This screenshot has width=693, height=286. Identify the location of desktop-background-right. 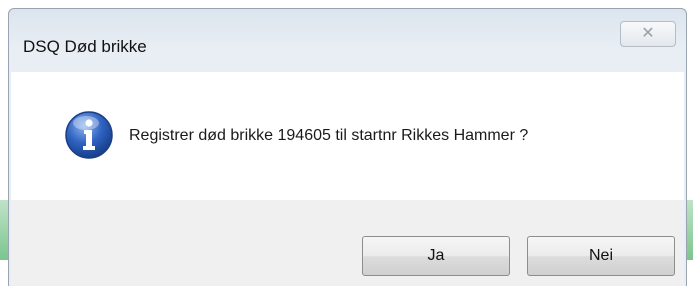
(690, 230).